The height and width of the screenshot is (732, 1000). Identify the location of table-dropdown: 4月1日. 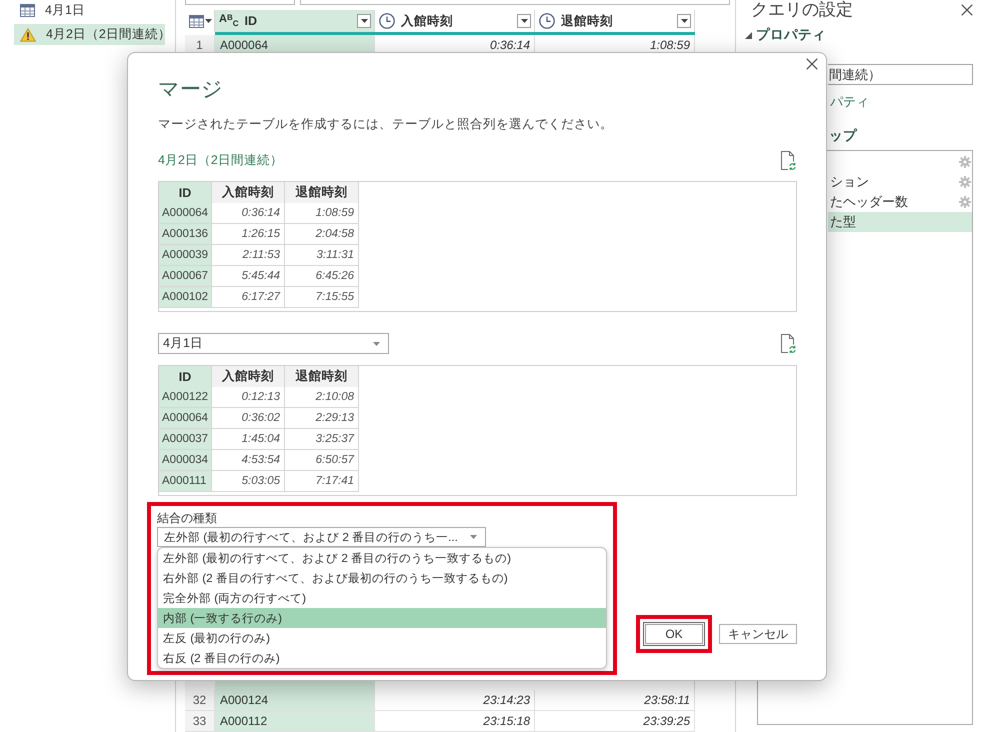
(273, 343).